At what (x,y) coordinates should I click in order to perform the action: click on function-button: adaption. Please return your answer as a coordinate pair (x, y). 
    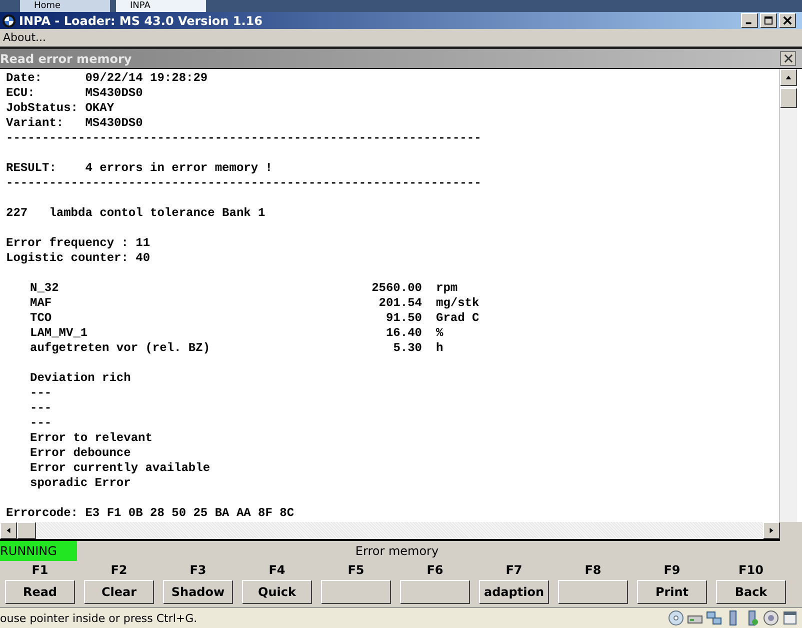
    Looking at the image, I should click on (514, 592).